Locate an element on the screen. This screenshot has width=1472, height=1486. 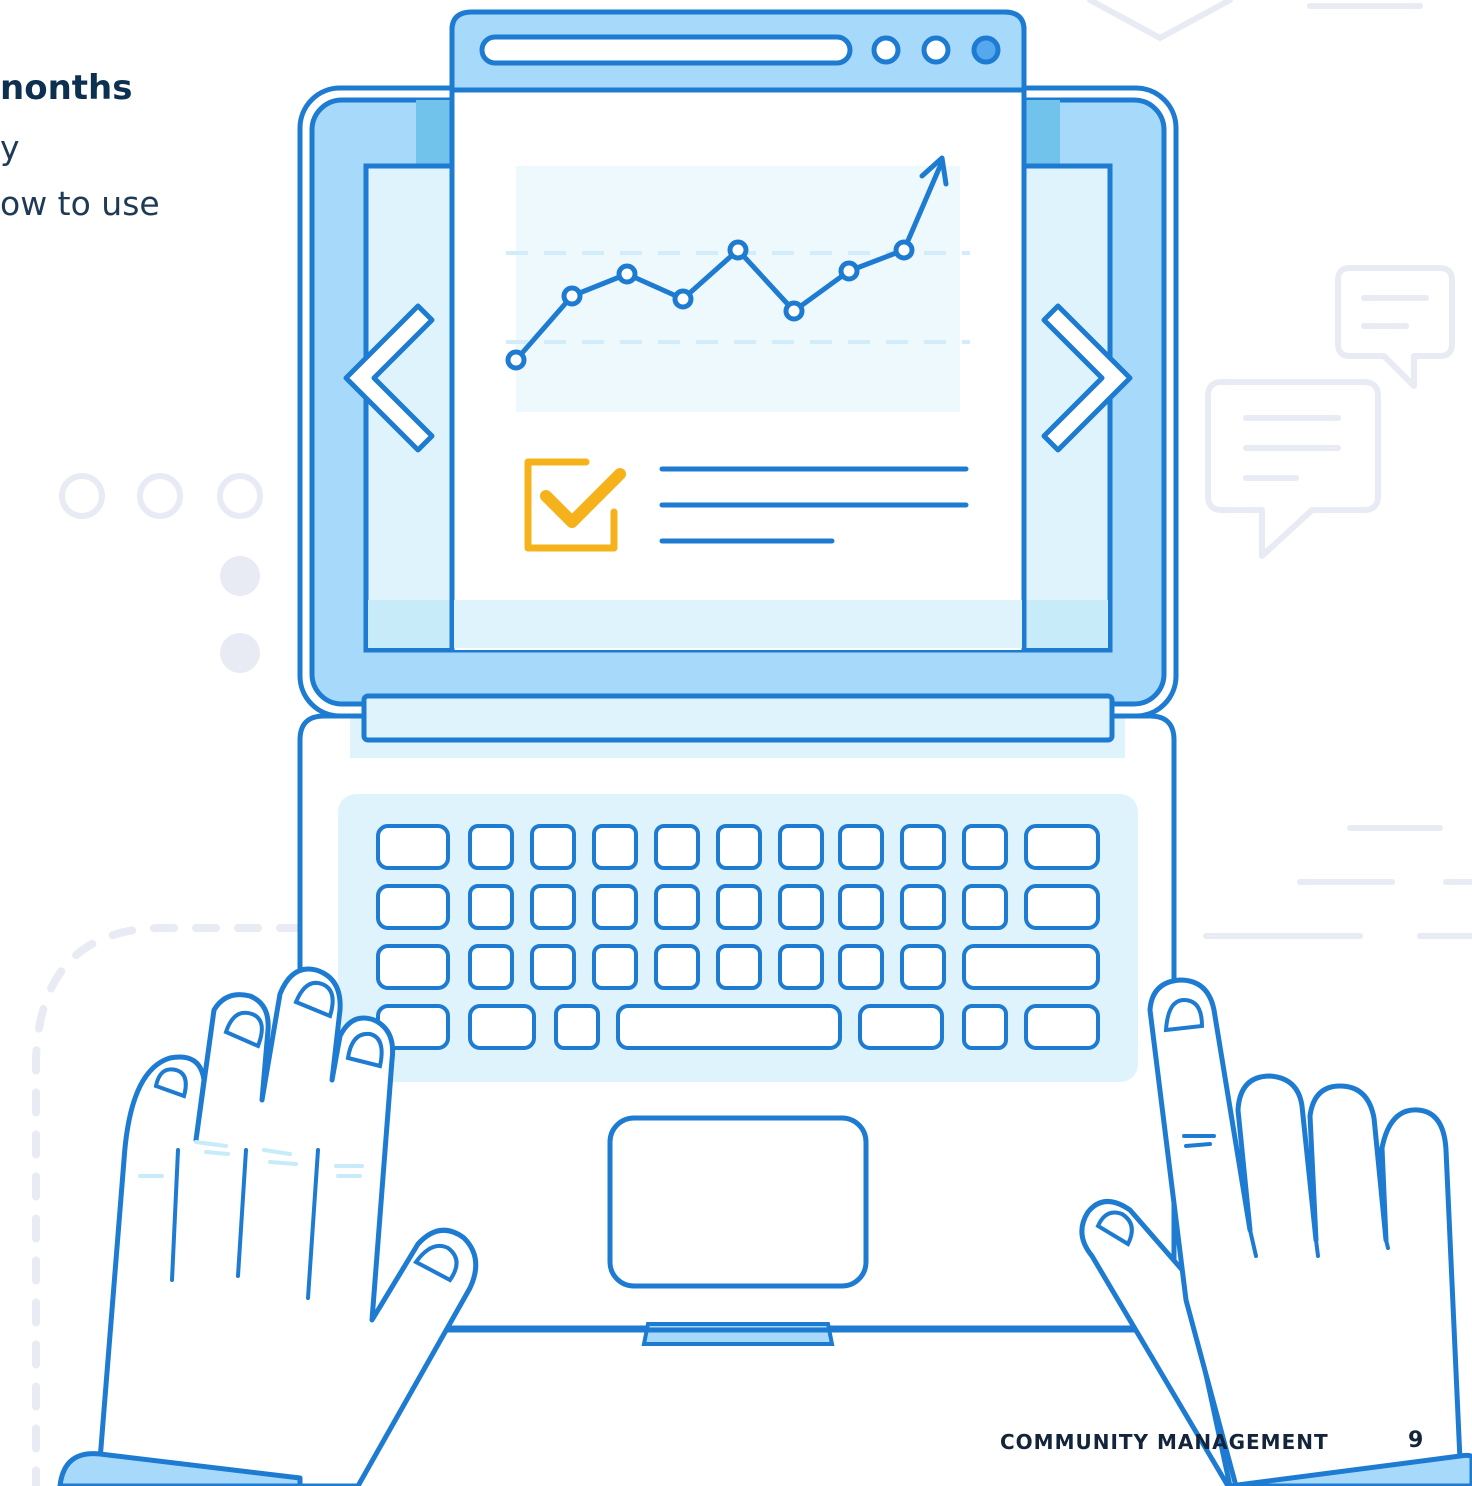
address-bar is located at coordinates (666, 50).